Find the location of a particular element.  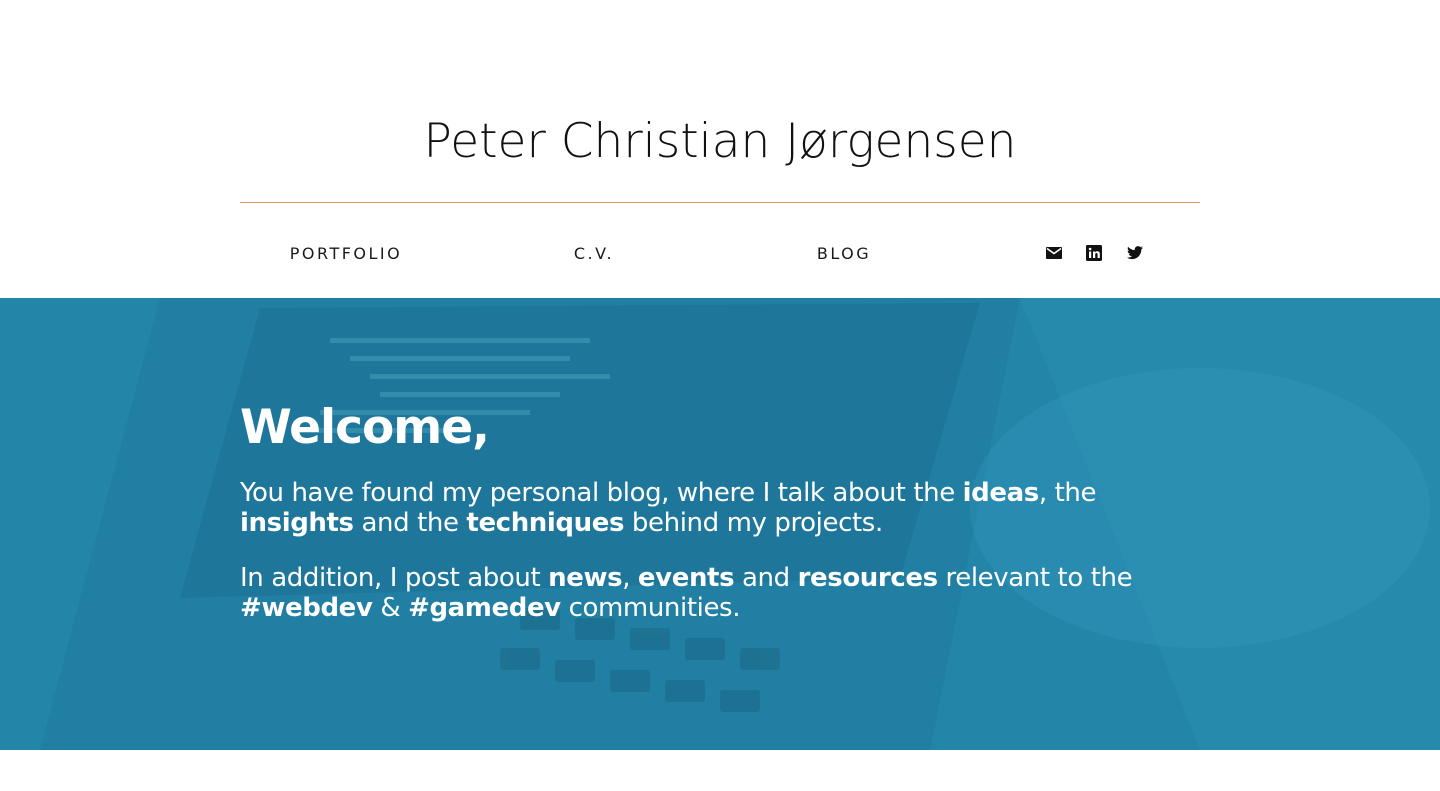

main-nav: PORTFOLIO C.V. BLOG is located at coordinates (720, 256).